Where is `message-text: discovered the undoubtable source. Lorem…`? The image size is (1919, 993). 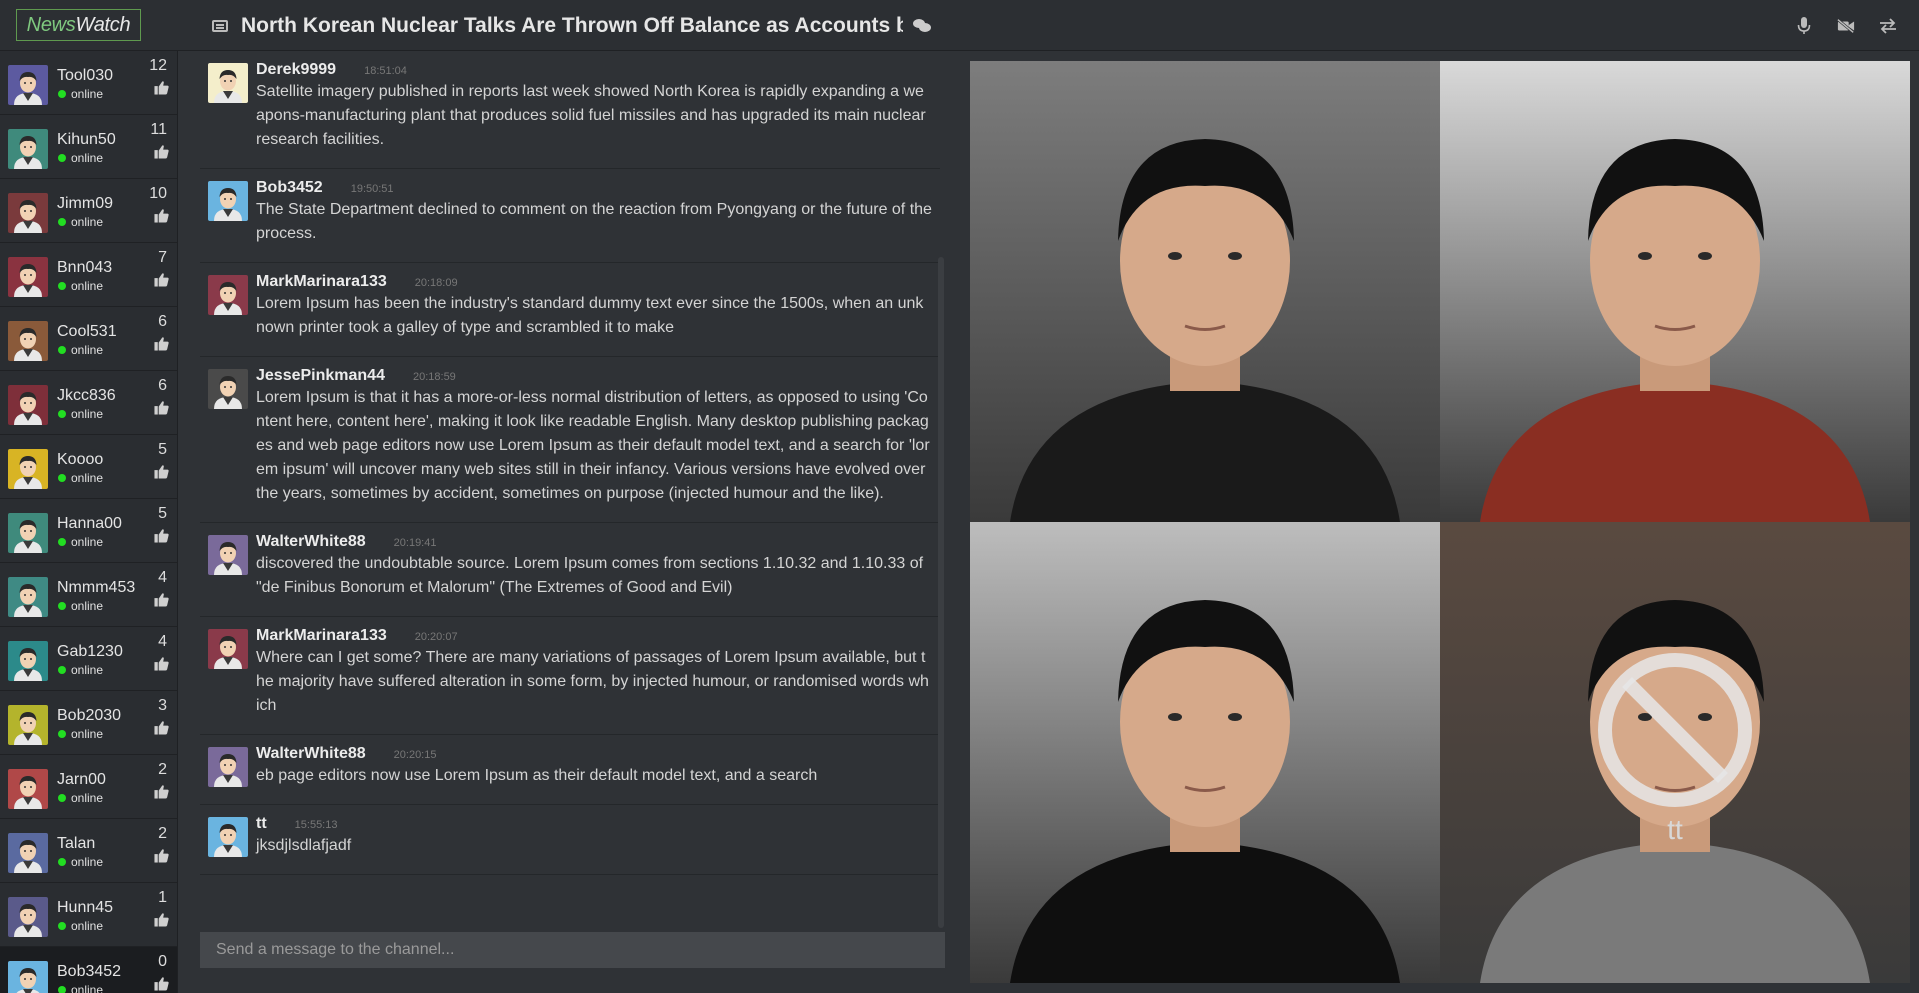 message-text: discovered the undoubtable source. Lorem… is located at coordinates (590, 575).